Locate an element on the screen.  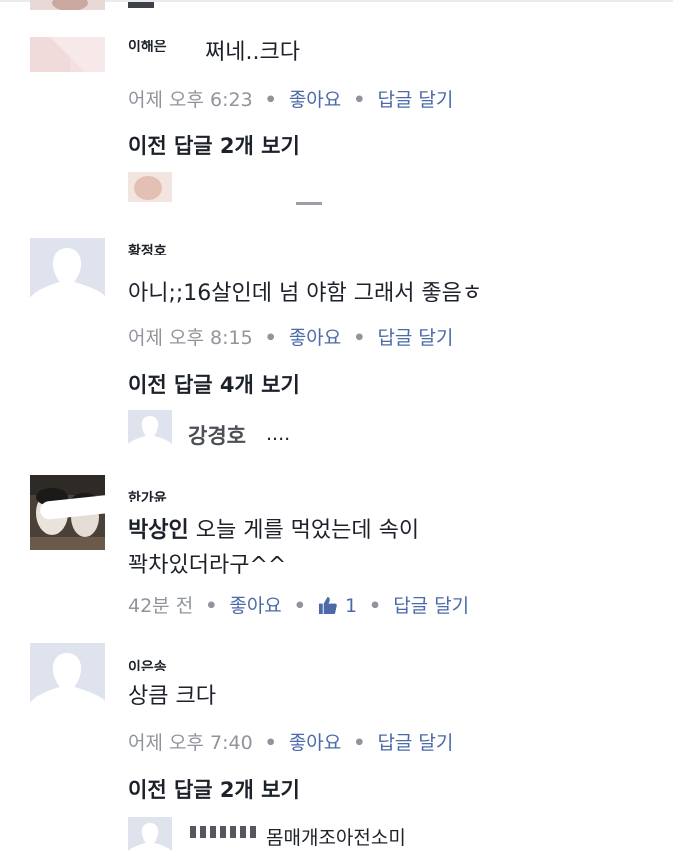
commenter-name: 황정호 is located at coordinates (163, 248).